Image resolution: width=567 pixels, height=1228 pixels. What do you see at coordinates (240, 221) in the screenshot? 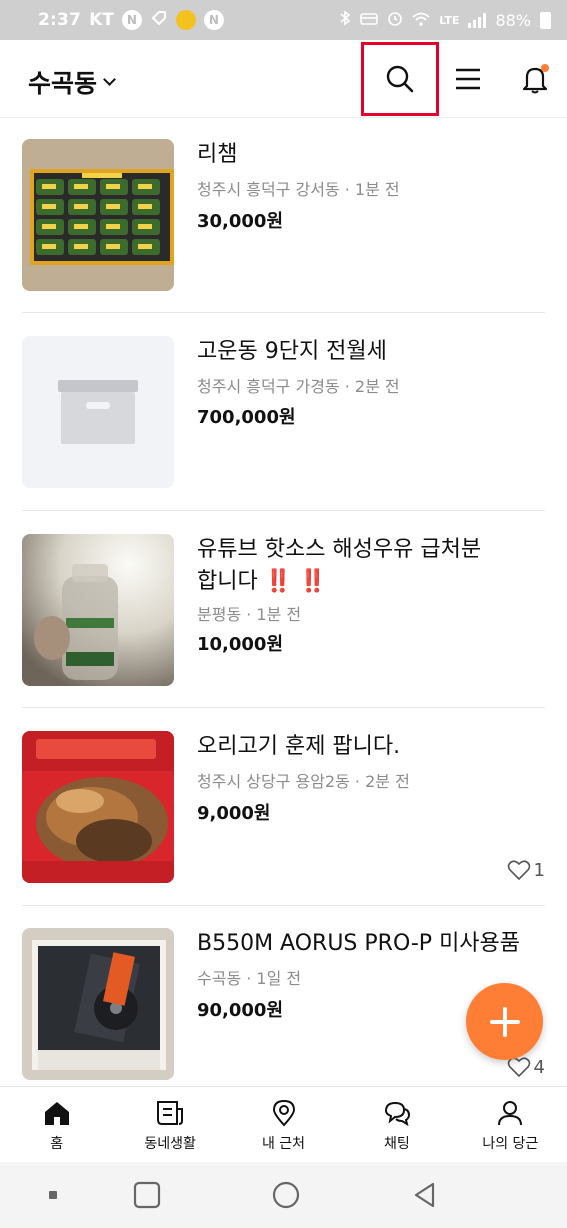
I see `listing-price: 30,000원` at bounding box center [240, 221].